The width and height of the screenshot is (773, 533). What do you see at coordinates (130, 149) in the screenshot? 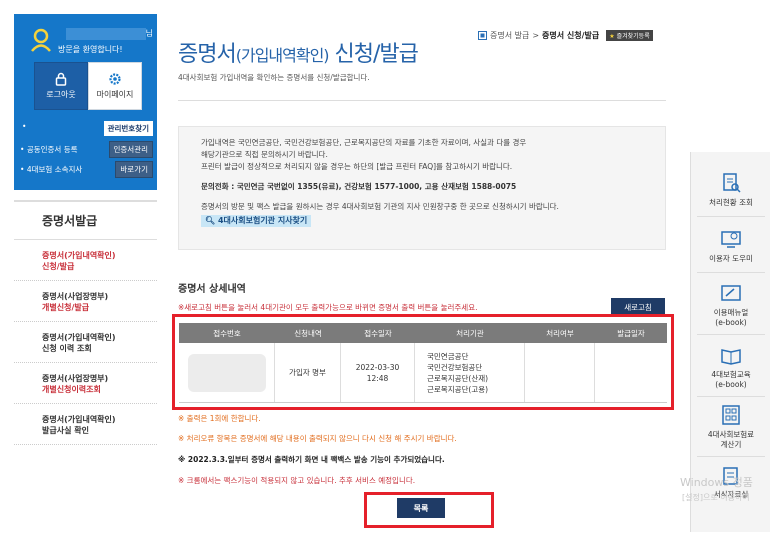
I see `cert-manage-button: 인증서관리` at bounding box center [130, 149].